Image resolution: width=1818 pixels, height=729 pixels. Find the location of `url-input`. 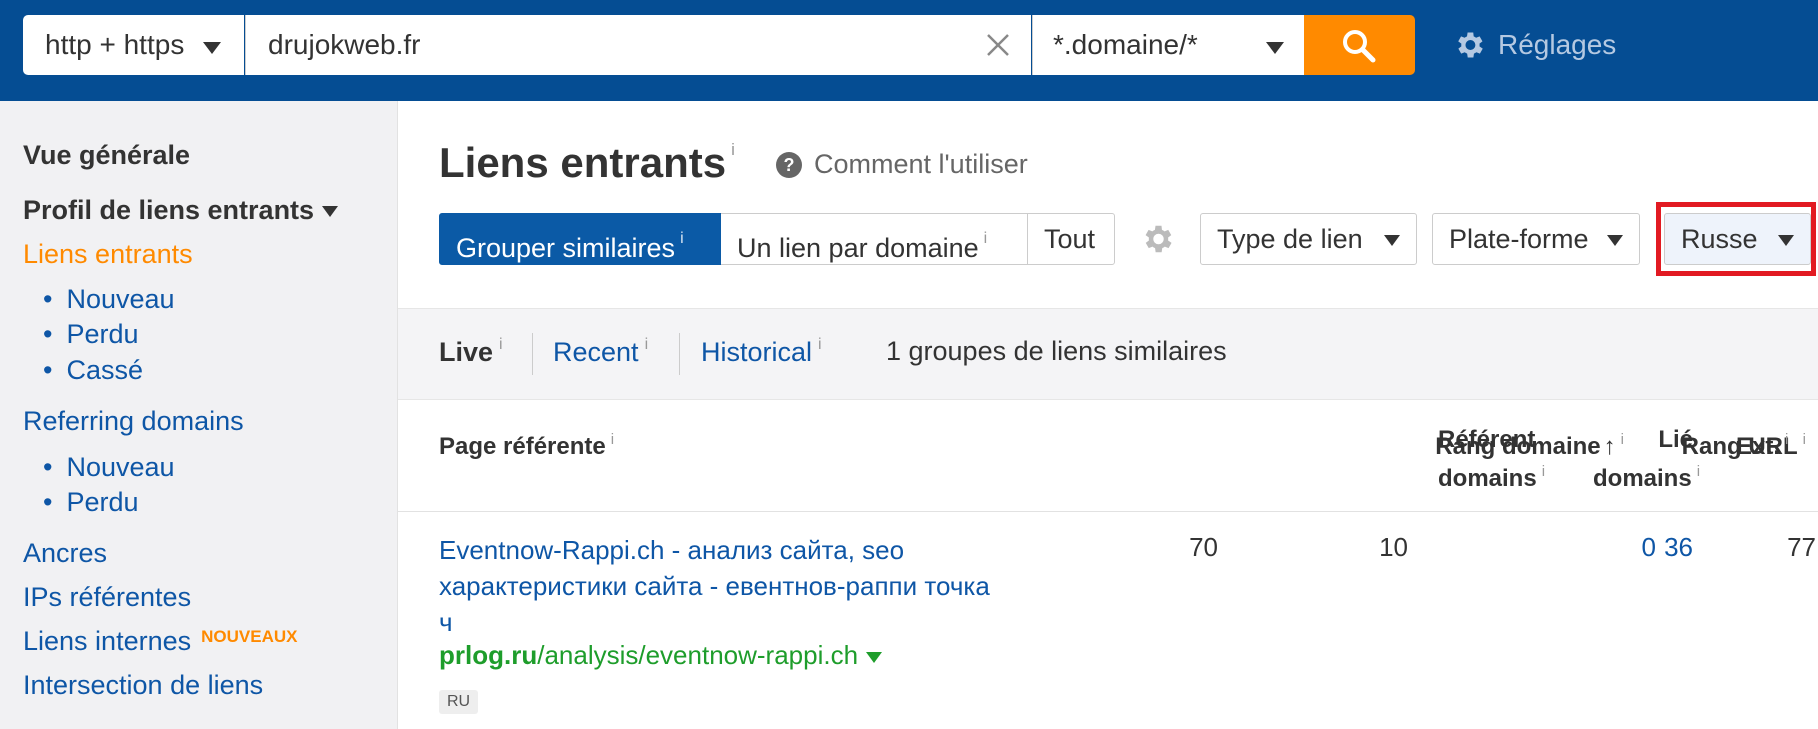

url-input is located at coordinates (613, 45).